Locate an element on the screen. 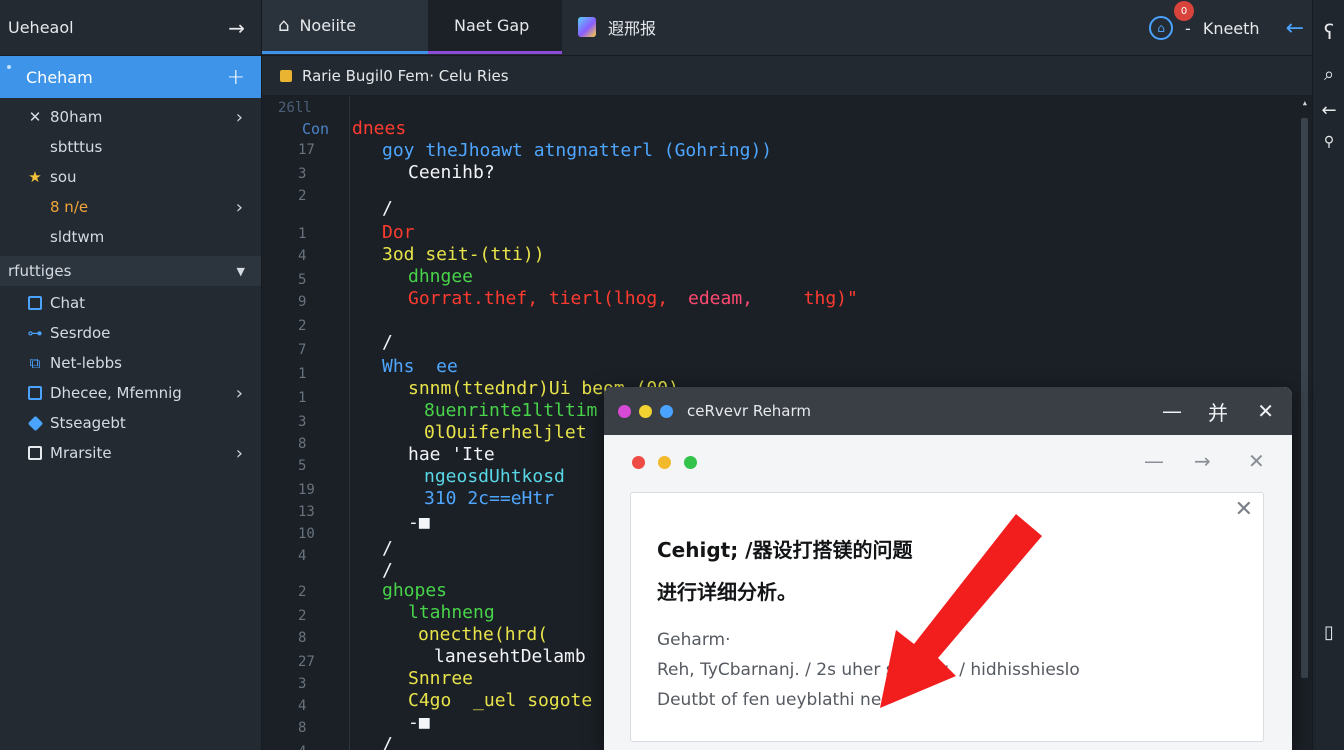  top-right-controls: ⌂ - Kneeth ← is located at coordinates (1226, 28).